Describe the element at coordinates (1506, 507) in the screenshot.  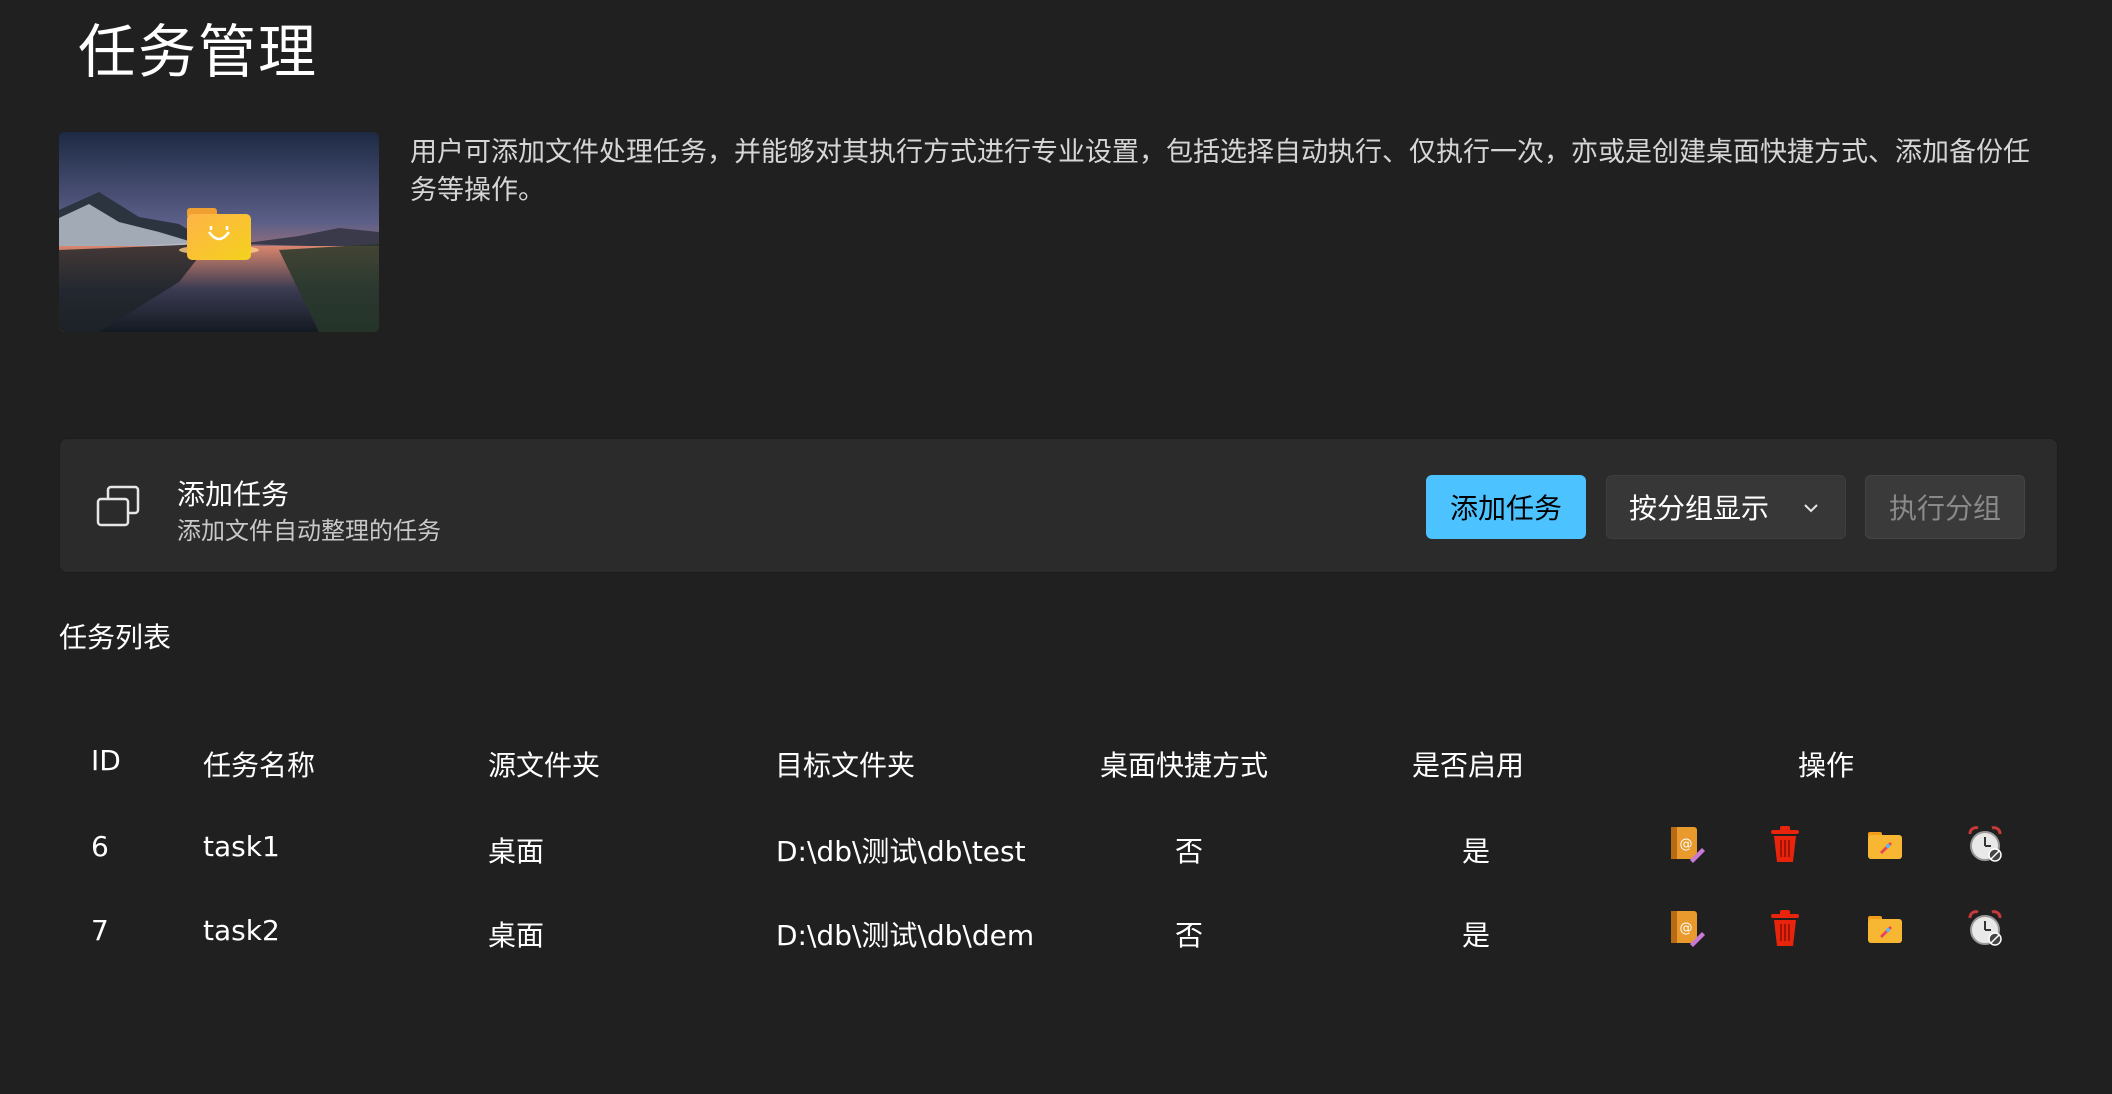
I see `add-task-button: 添加任务` at that location.